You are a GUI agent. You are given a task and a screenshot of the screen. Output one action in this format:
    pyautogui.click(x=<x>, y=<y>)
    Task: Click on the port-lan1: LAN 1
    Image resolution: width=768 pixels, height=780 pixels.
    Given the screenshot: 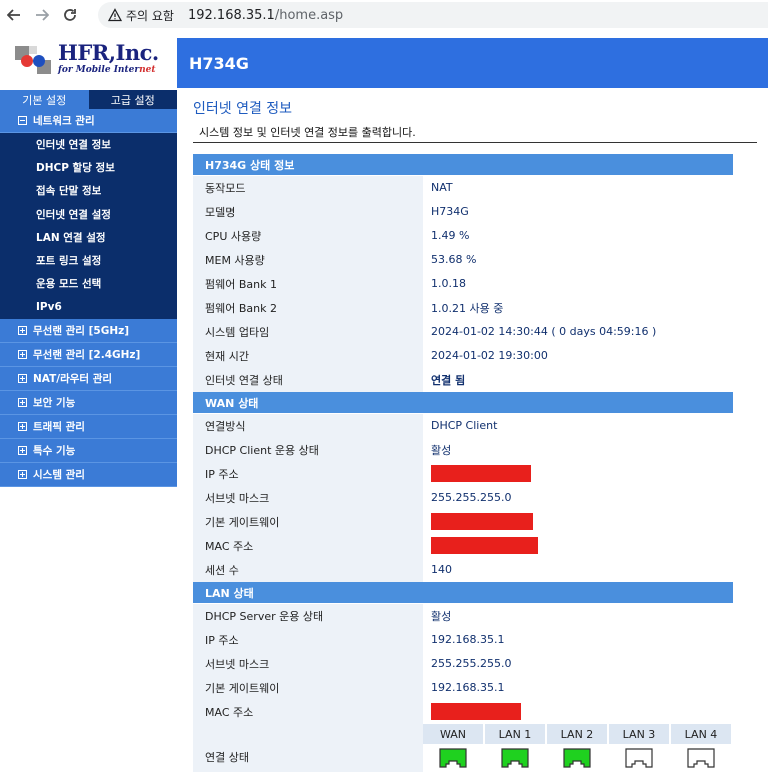 What is the action you would take?
    pyautogui.click(x=516, y=748)
    